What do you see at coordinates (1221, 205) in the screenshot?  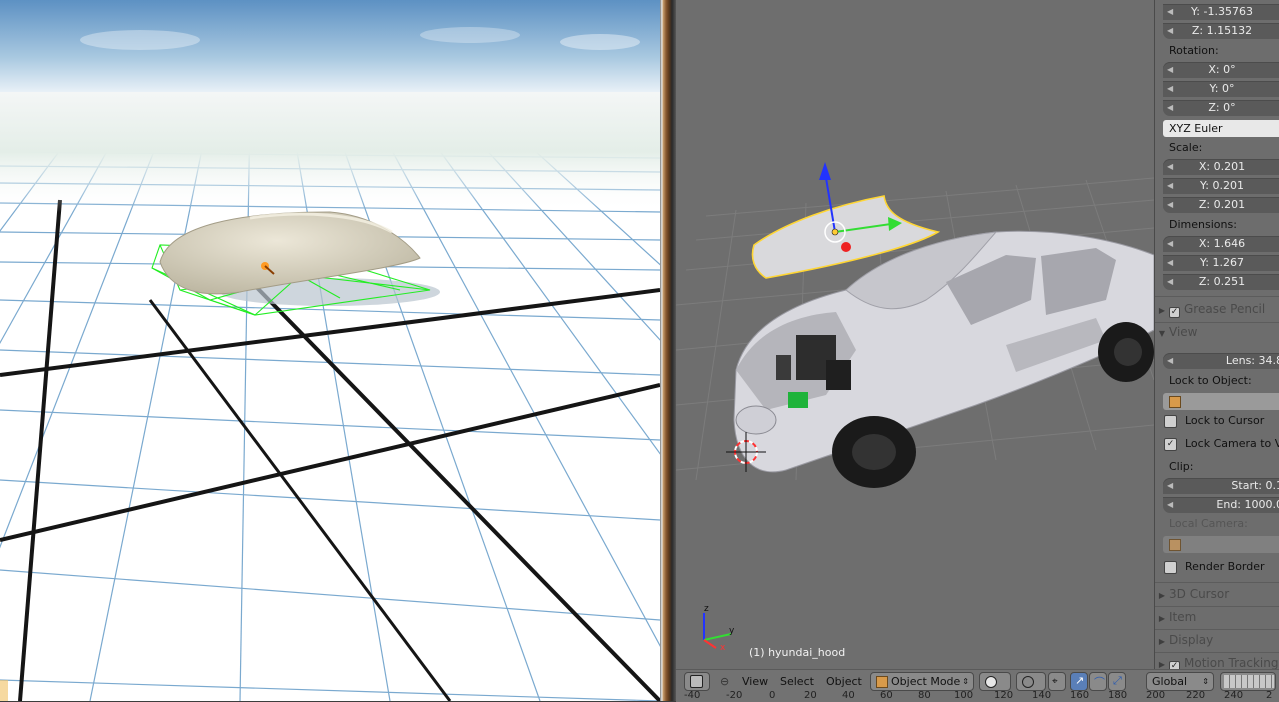 I see `scale-z-field: ◀ Z: 0.201` at bounding box center [1221, 205].